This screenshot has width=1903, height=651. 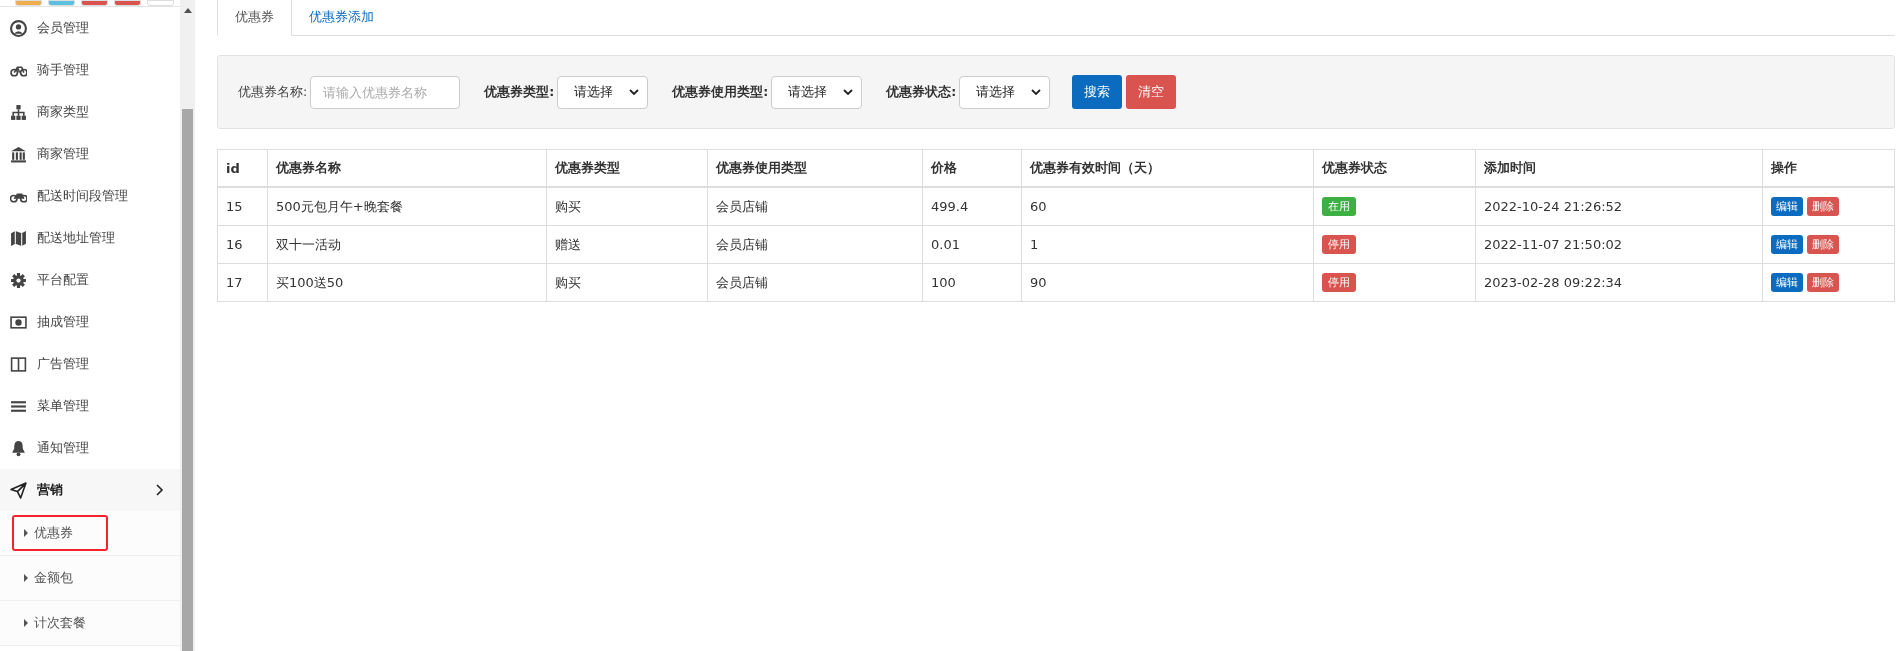 I want to click on table-cell: 0.01, so click(x=972, y=244).